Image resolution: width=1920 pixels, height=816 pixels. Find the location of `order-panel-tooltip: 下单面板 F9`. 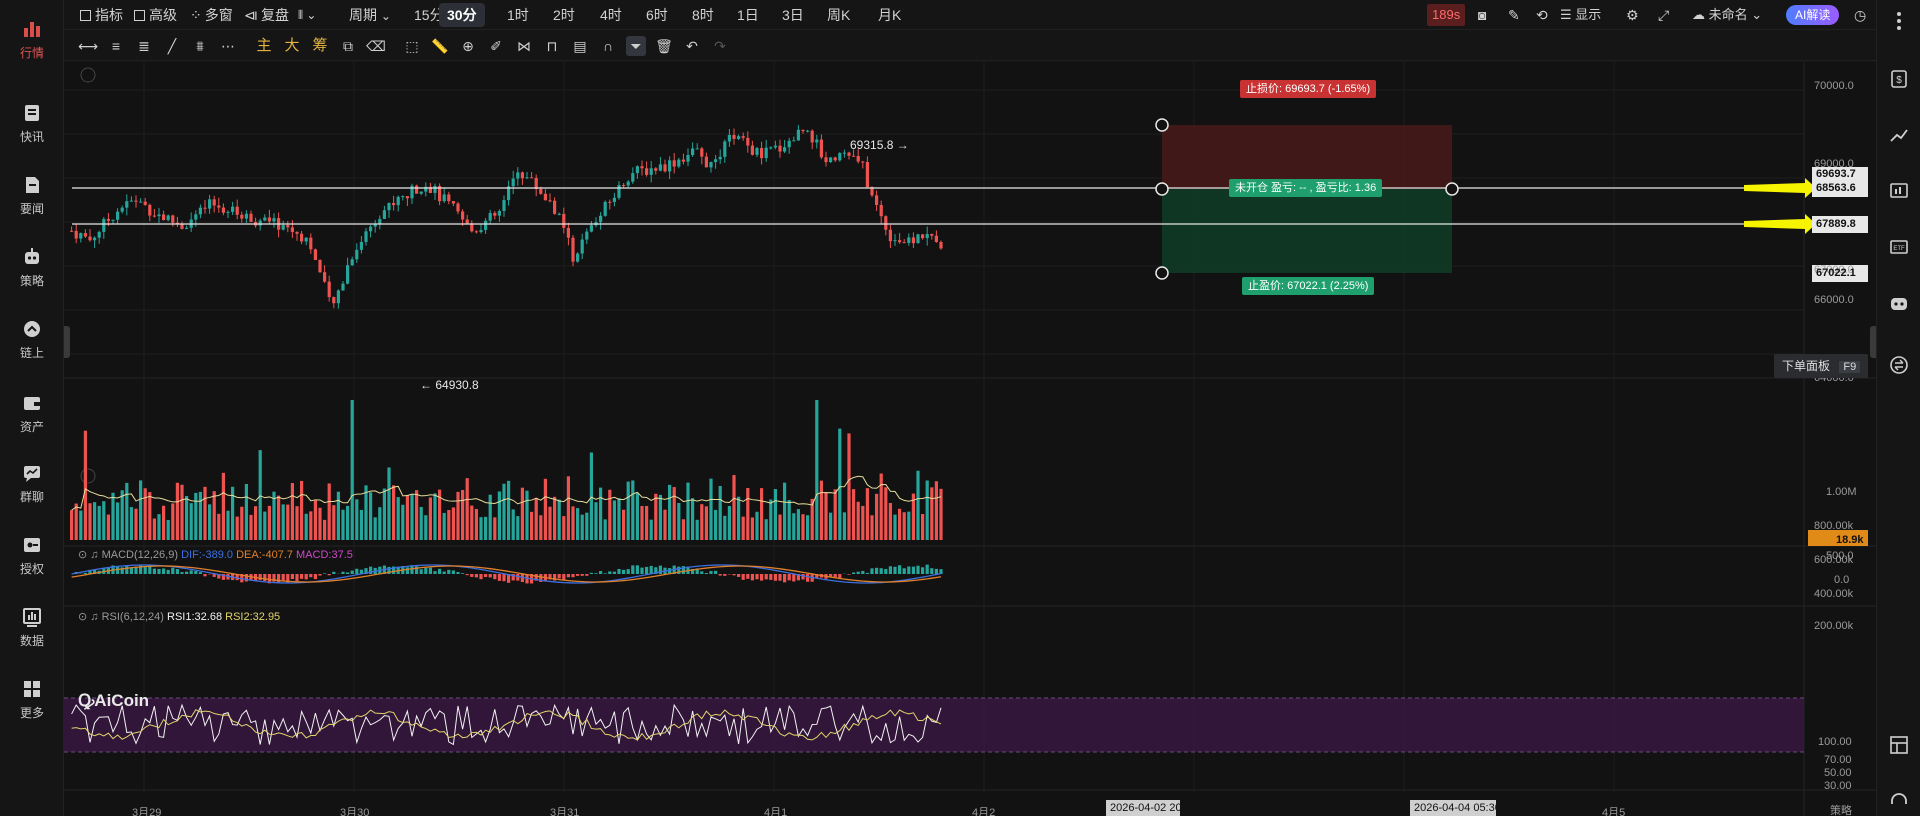

order-panel-tooltip: 下单面板 F9 is located at coordinates (1821, 366).